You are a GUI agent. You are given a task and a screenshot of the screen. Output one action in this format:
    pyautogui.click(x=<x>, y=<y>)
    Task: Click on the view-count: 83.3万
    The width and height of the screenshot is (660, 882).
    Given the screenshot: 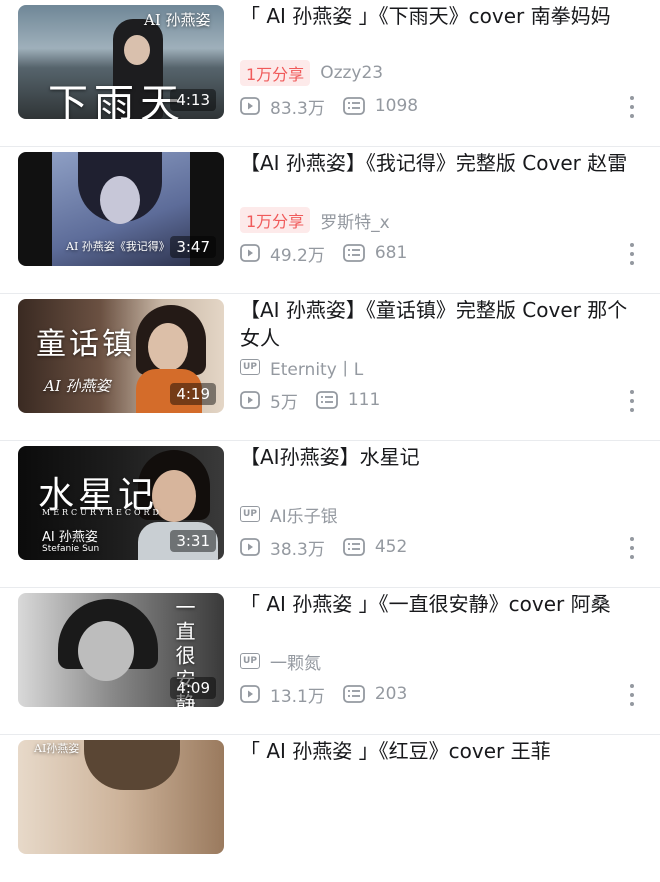 What is the action you would take?
    pyautogui.click(x=282, y=106)
    